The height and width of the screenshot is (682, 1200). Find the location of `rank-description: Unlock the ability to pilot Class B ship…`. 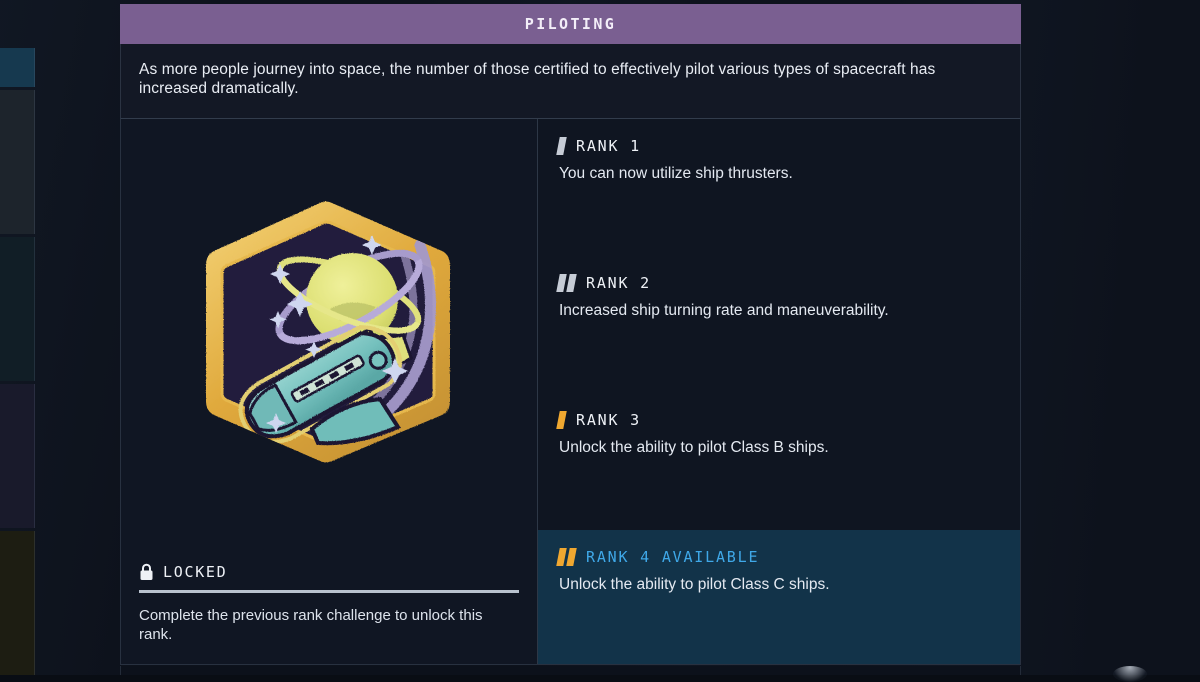

rank-description: Unlock the ability to pilot Class B ship… is located at coordinates (694, 447).